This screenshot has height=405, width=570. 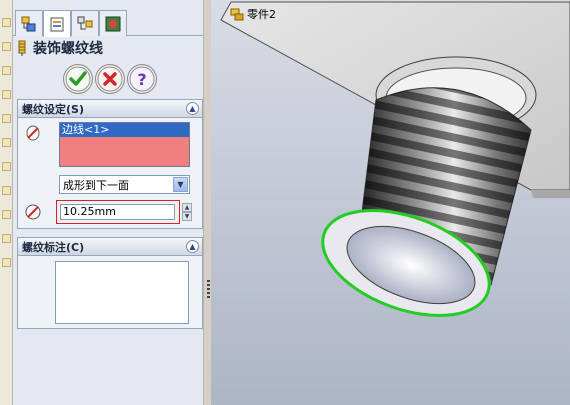 What do you see at coordinates (124, 144) in the screenshot?
I see `edge-selection-box: 边线<1>` at bounding box center [124, 144].